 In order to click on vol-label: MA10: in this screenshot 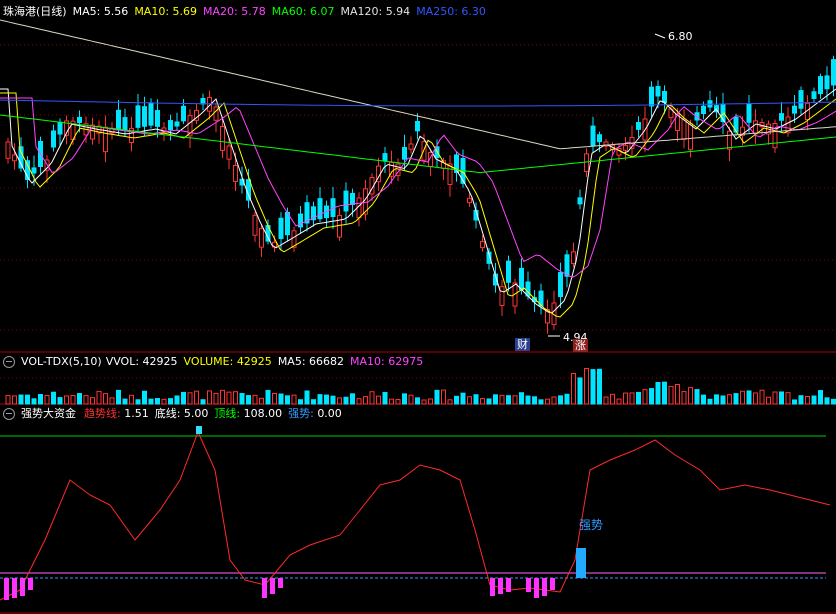, I will do `click(369, 361)`.